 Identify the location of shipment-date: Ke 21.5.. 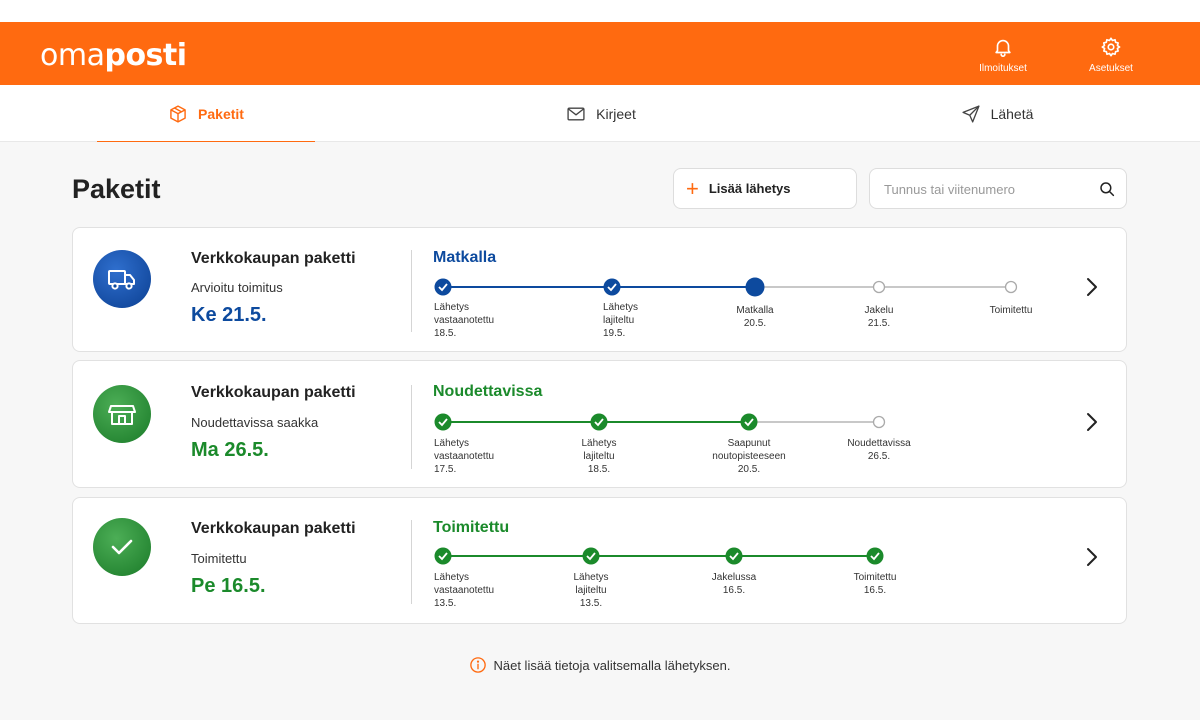
(229, 315).